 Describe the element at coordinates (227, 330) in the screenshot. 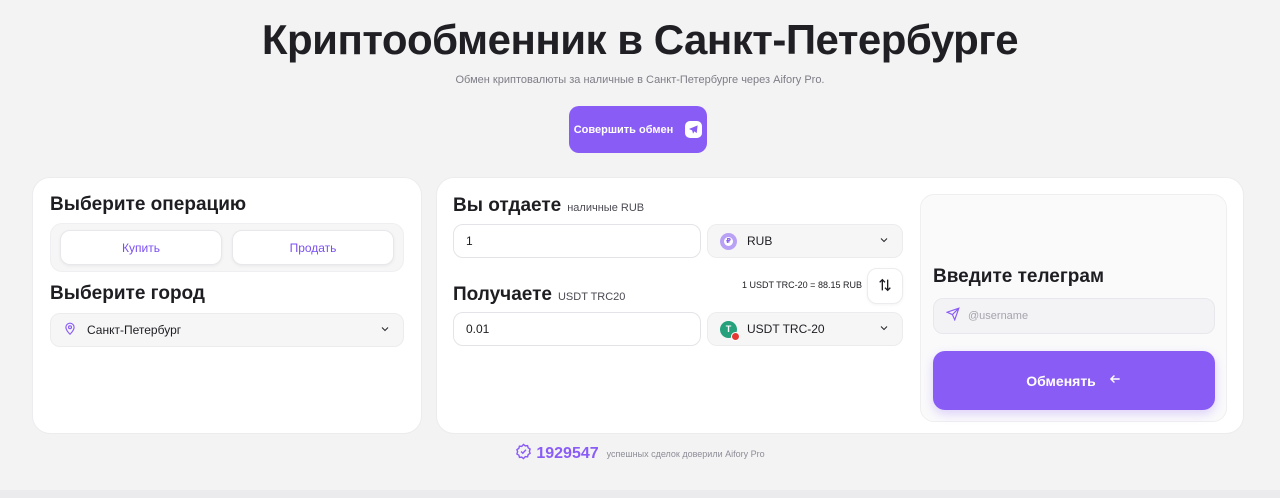

I see `city-select: Санкт-Петербург` at that location.